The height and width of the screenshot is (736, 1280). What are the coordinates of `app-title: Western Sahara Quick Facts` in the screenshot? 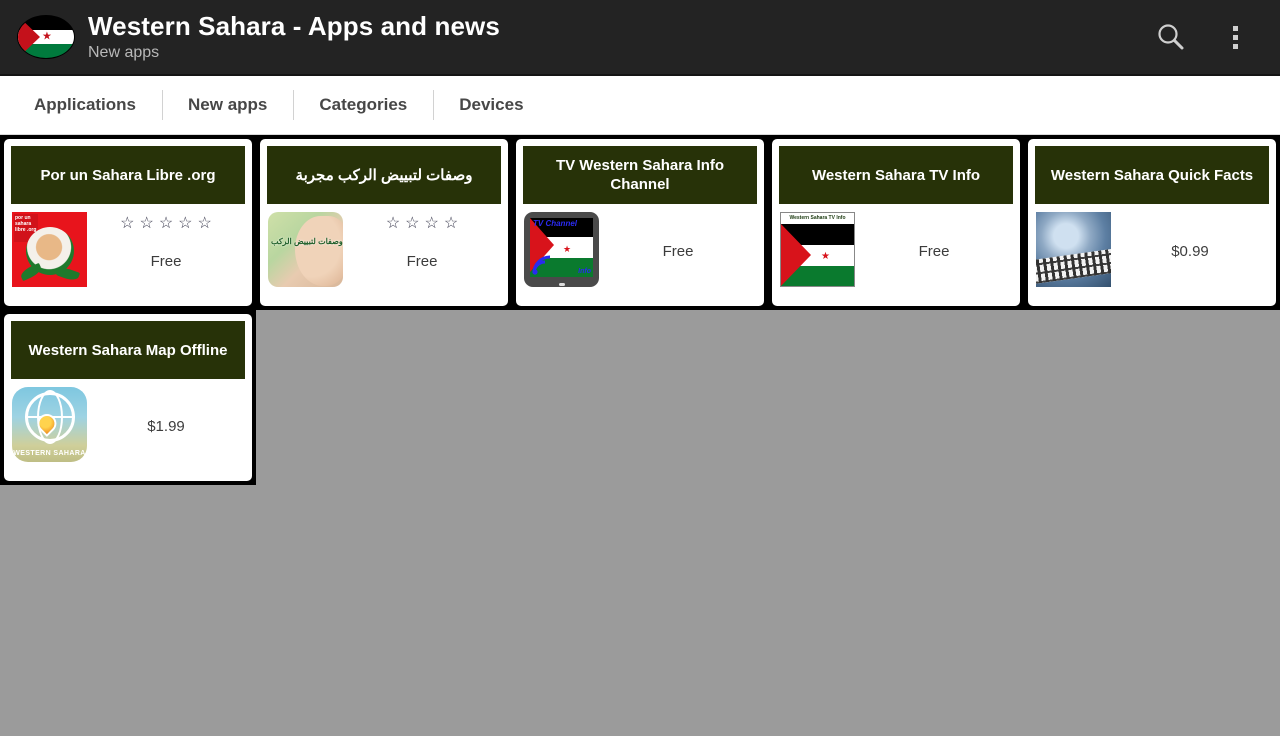 It's located at (1152, 175).